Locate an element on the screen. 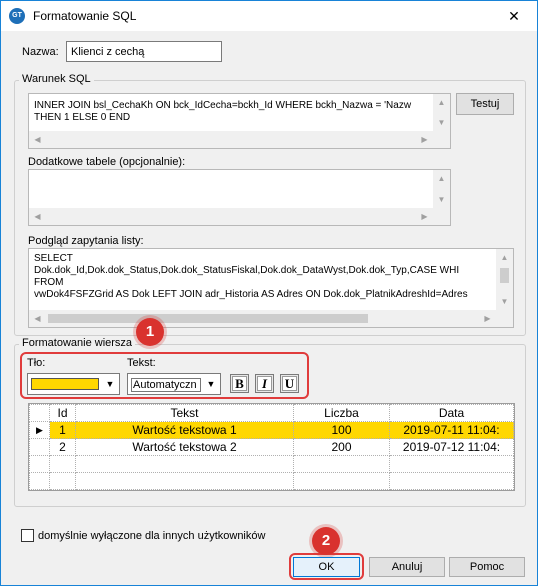 This screenshot has width=538, height=586. bold-button: B is located at coordinates (239, 383).